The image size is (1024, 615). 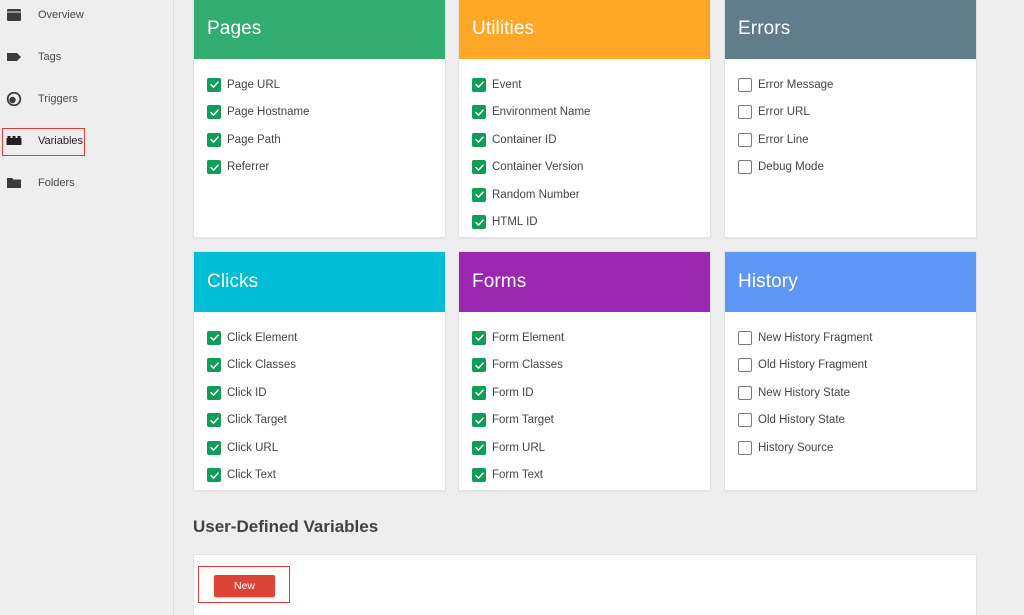 What do you see at coordinates (584, 113) in the screenshot?
I see `variable-item-environment-name: Environment Name` at bounding box center [584, 113].